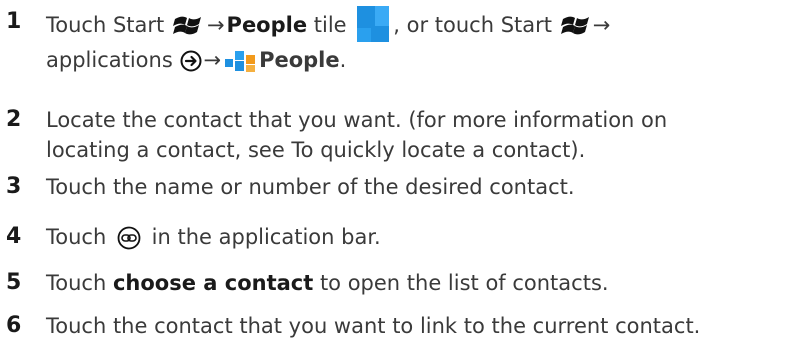 The height and width of the screenshot is (346, 811). I want to click on step-text-line: applications → People., so click(196, 60).